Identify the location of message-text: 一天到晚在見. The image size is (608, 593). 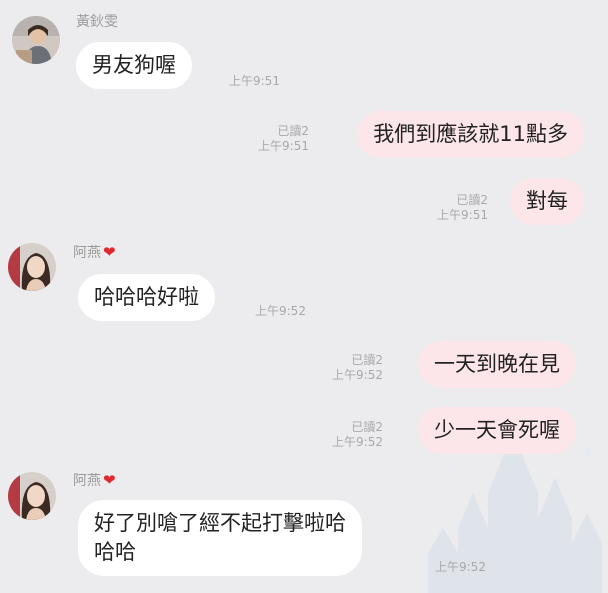
(497, 364).